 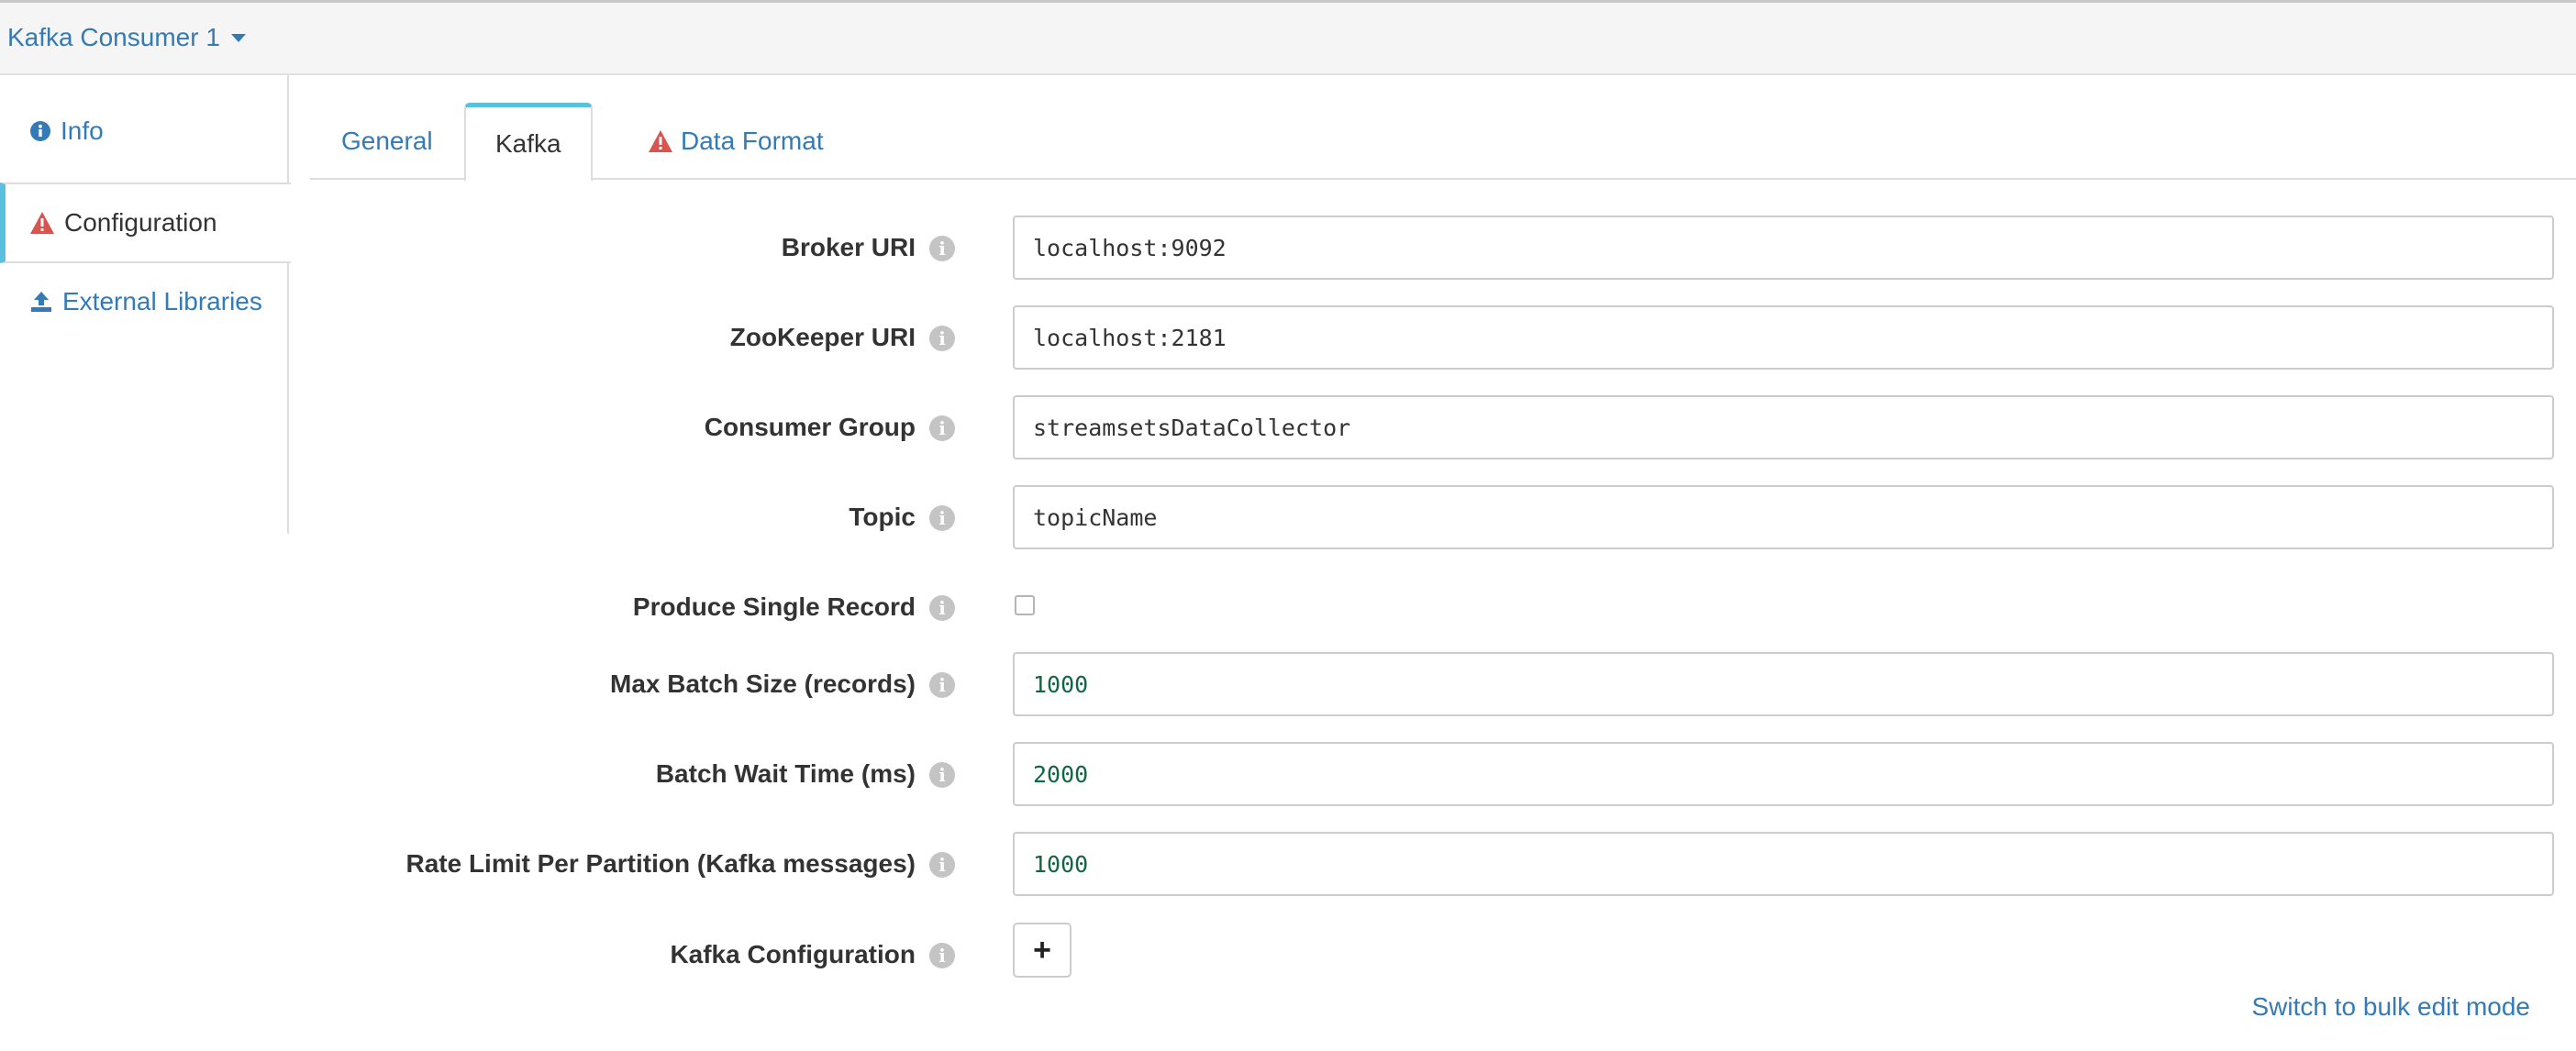 What do you see at coordinates (810, 427) in the screenshot?
I see `consumer-group-label: Consumer Group` at bounding box center [810, 427].